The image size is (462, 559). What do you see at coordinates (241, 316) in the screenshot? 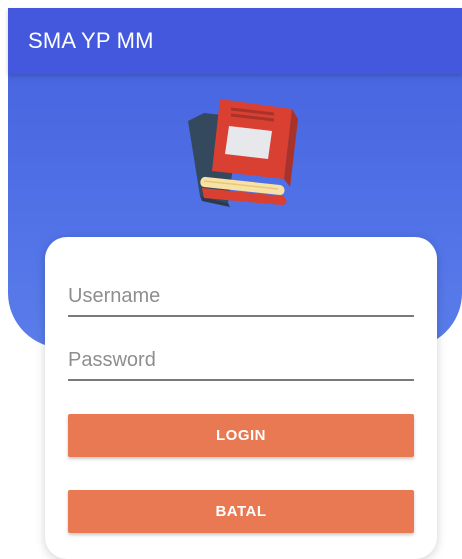
I see `username-underline` at bounding box center [241, 316].